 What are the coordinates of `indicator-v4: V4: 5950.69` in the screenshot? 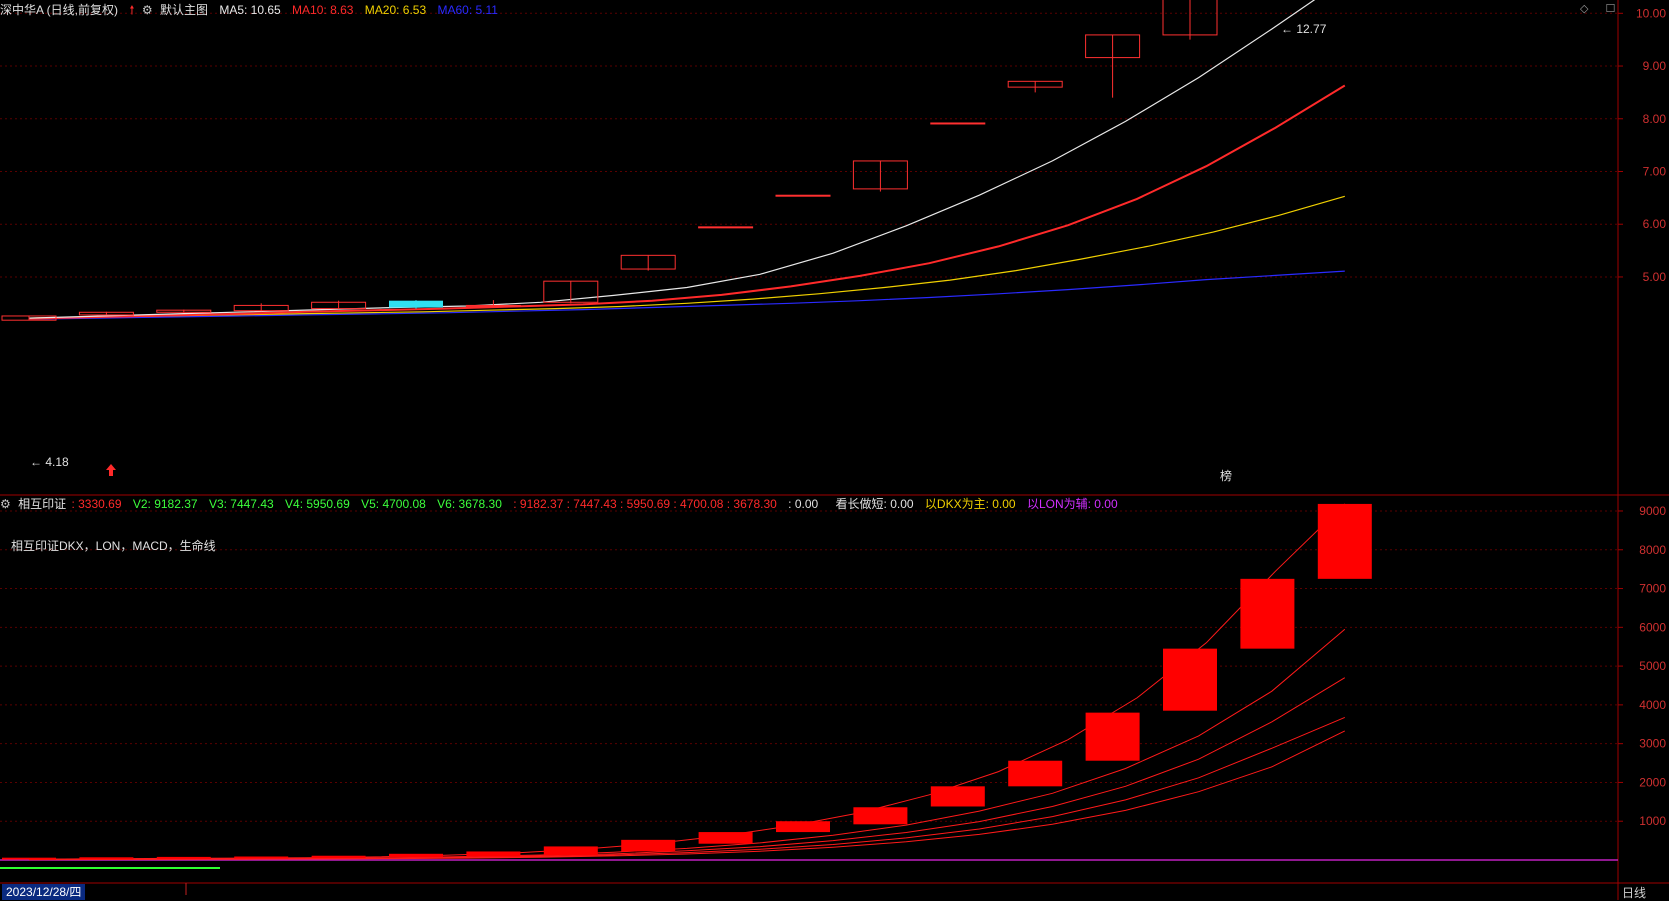 It's located at (317, 504).